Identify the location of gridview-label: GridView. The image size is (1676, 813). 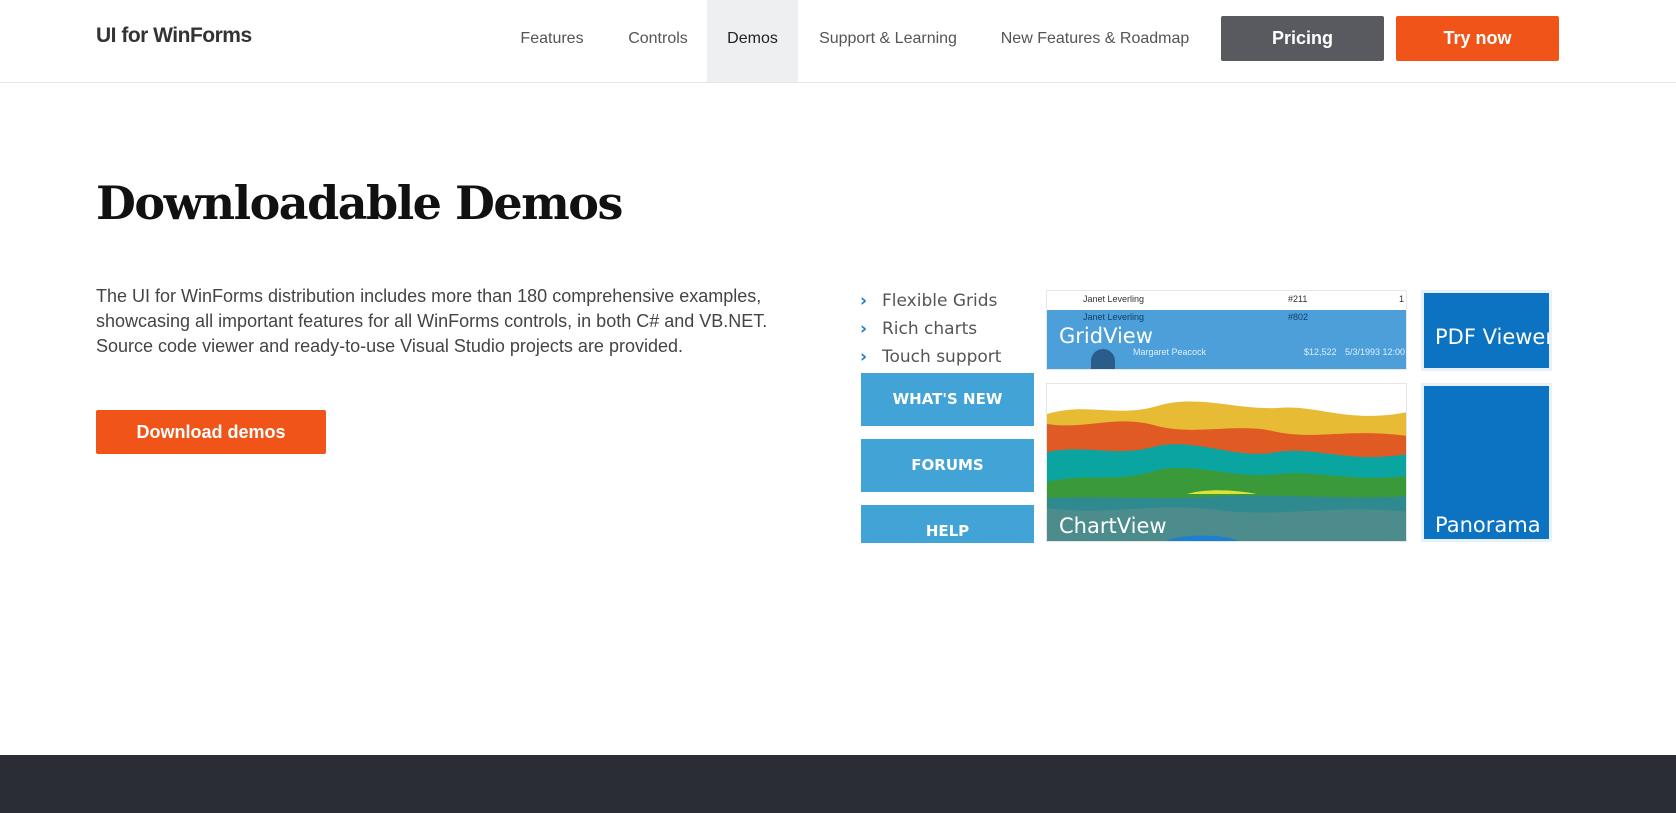
(1106, 336).